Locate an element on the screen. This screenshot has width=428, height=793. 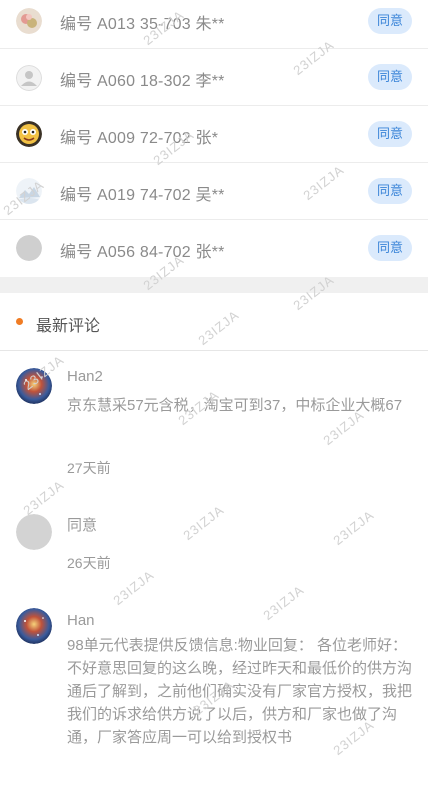
voter-label: 编号 A009 72-702 张* is located at coordinates (139, 138).